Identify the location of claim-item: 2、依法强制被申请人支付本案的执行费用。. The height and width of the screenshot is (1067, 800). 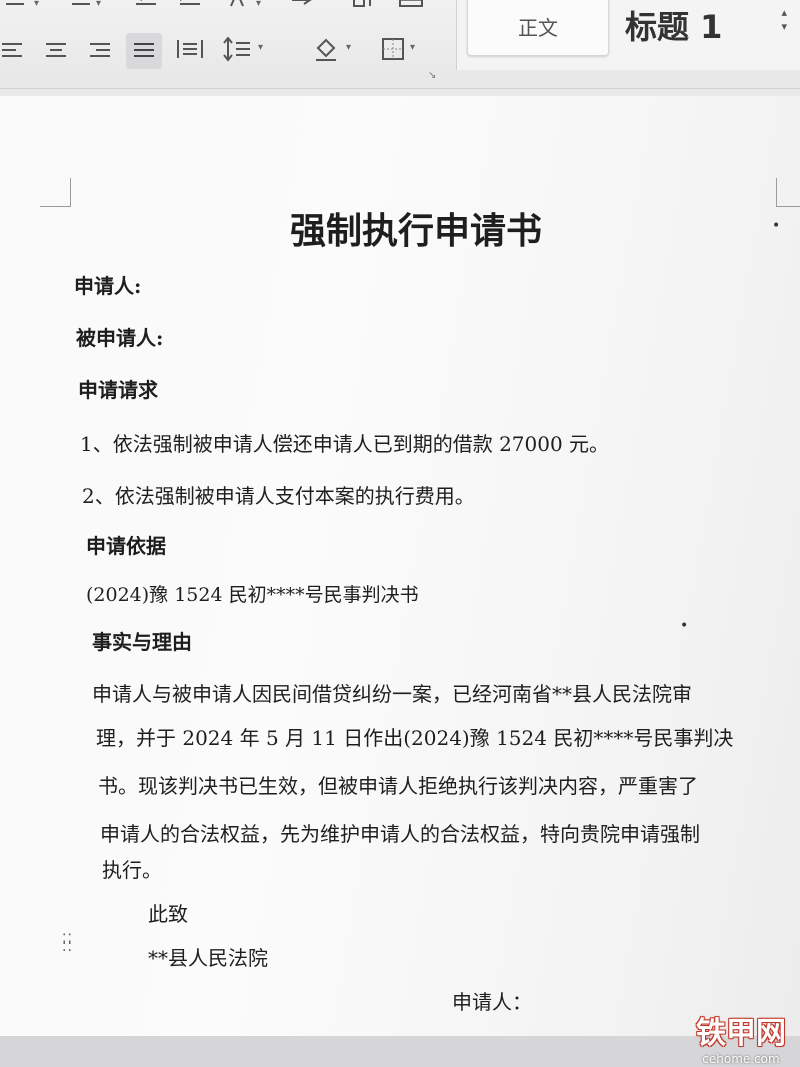
(278, 496).